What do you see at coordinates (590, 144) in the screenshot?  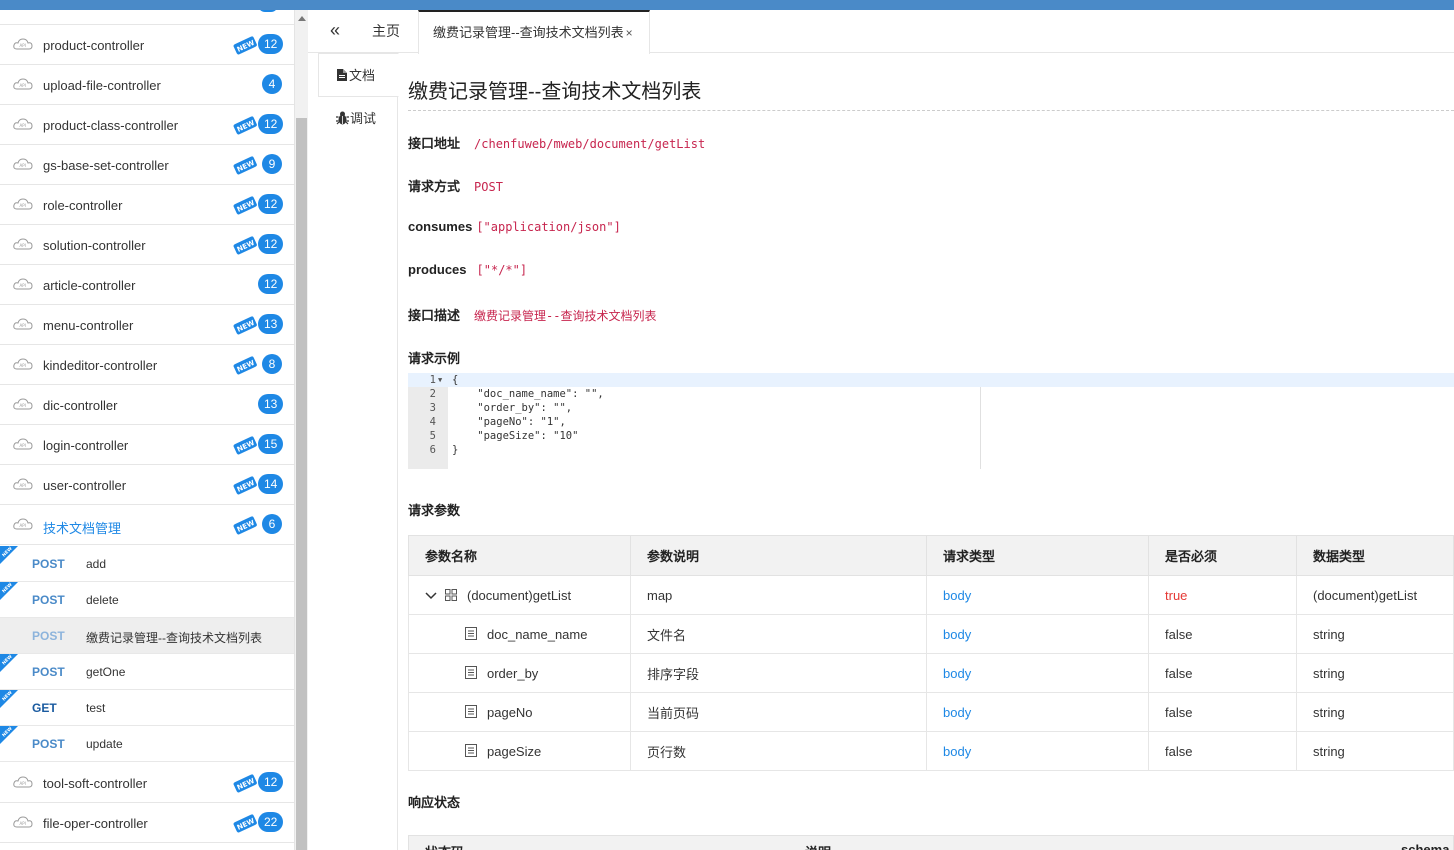 I see `url-value: /chenfuweb/mweb/document/getList` at bounding box center [590, 144].